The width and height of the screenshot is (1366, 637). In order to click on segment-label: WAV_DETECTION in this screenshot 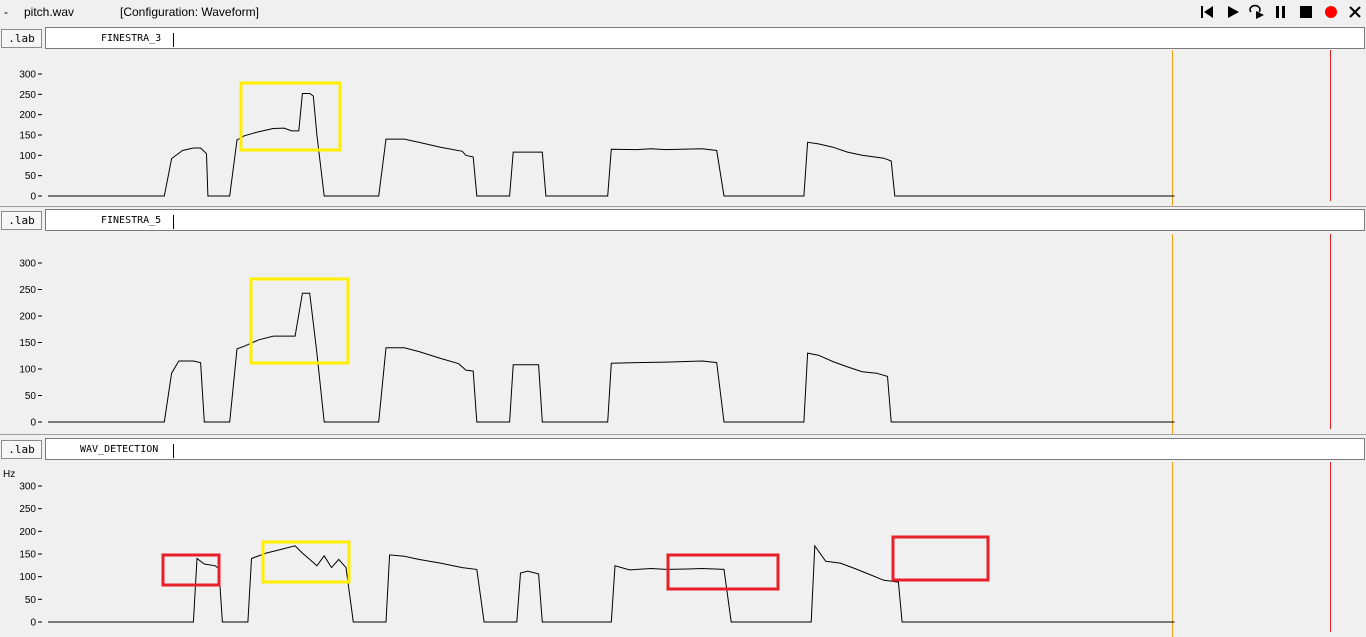, I will do `click(119, 449)`.